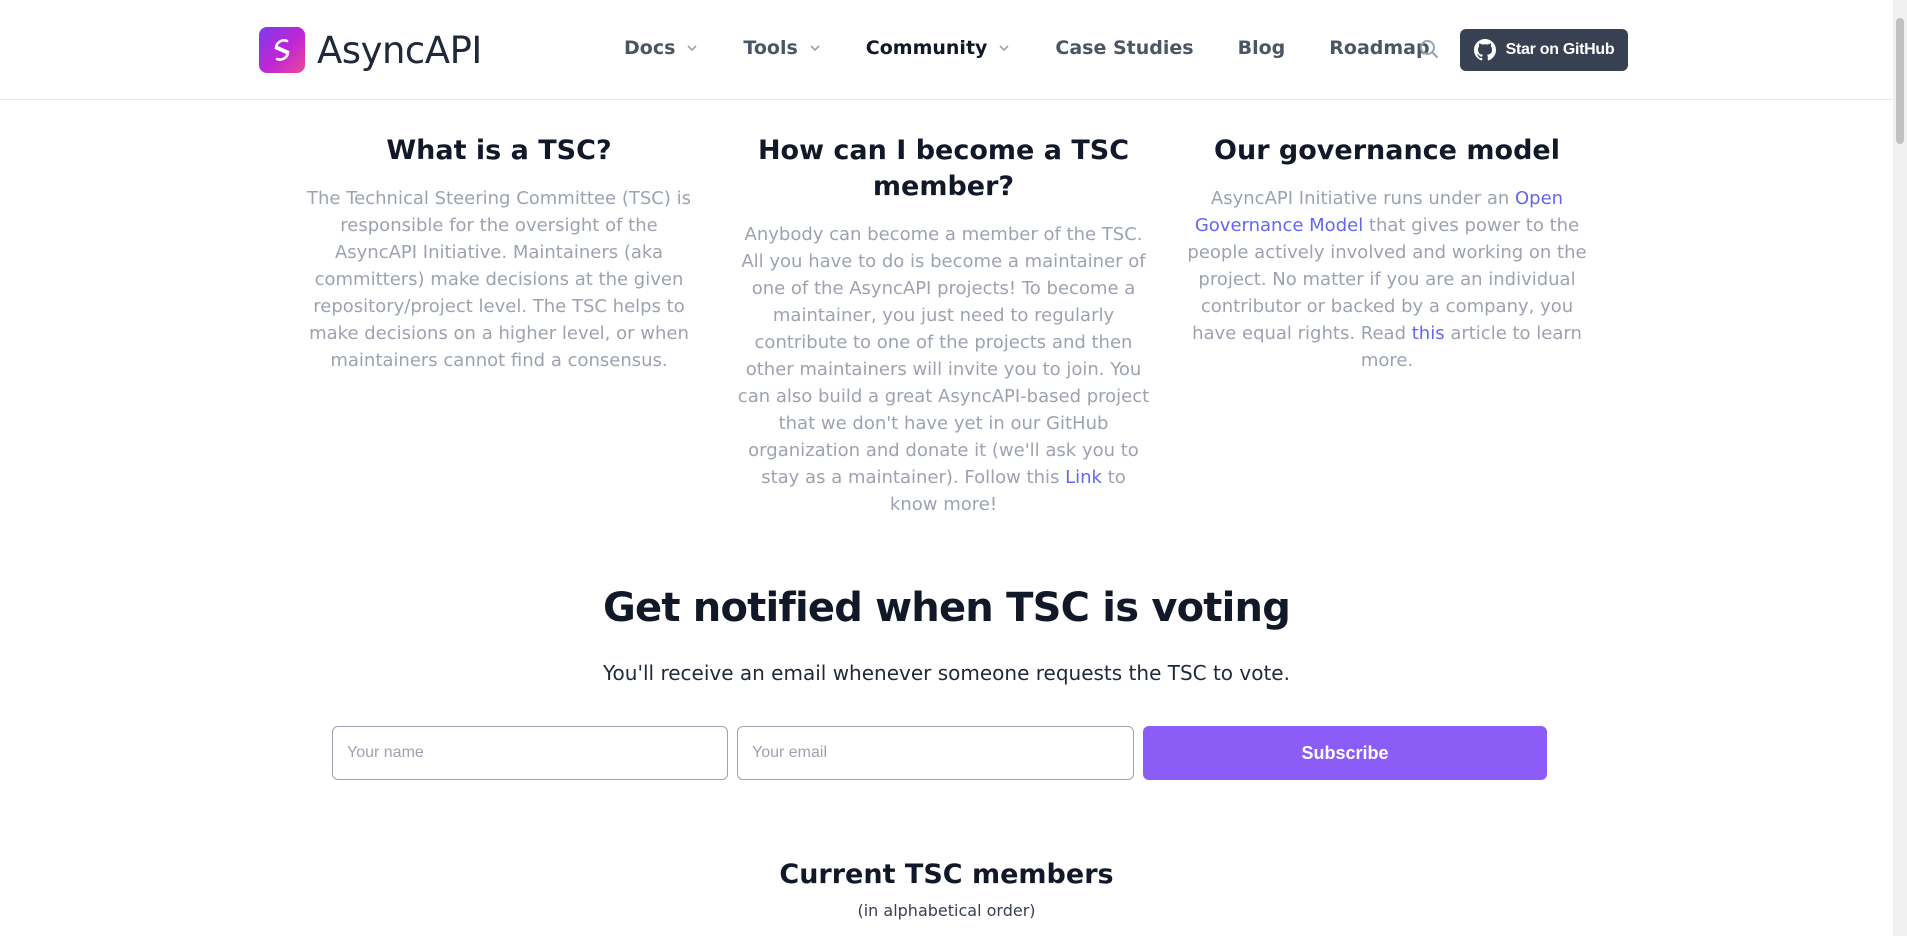 The width and height of the screenshot is (1907, 936). Describe the element at coordinates (1083, 477) in the screenshot. I see `become-link: Link` at that location.